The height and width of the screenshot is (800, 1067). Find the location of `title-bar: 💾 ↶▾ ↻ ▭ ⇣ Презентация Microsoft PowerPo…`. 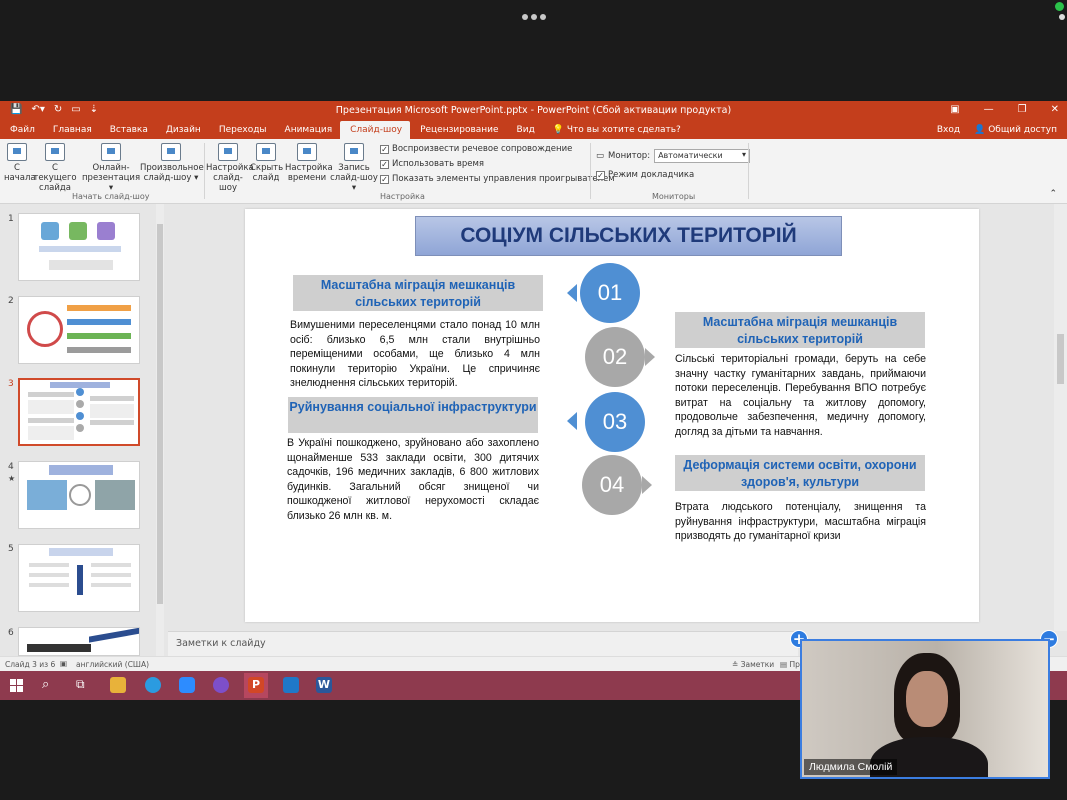

title-bar: 💾 ↶▾ ↻ ▭ ⇣ Презентация Microsoft PowerPo… is located at coordinates (533, 111).